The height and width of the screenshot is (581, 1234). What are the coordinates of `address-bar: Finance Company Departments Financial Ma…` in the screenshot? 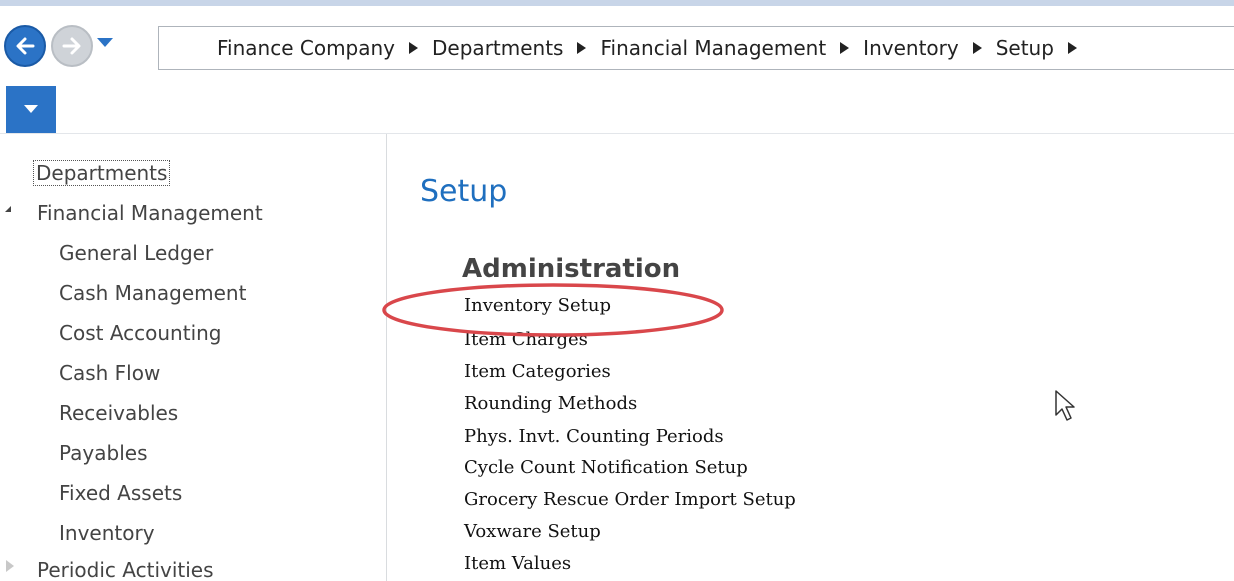 It's located at (696, 48).